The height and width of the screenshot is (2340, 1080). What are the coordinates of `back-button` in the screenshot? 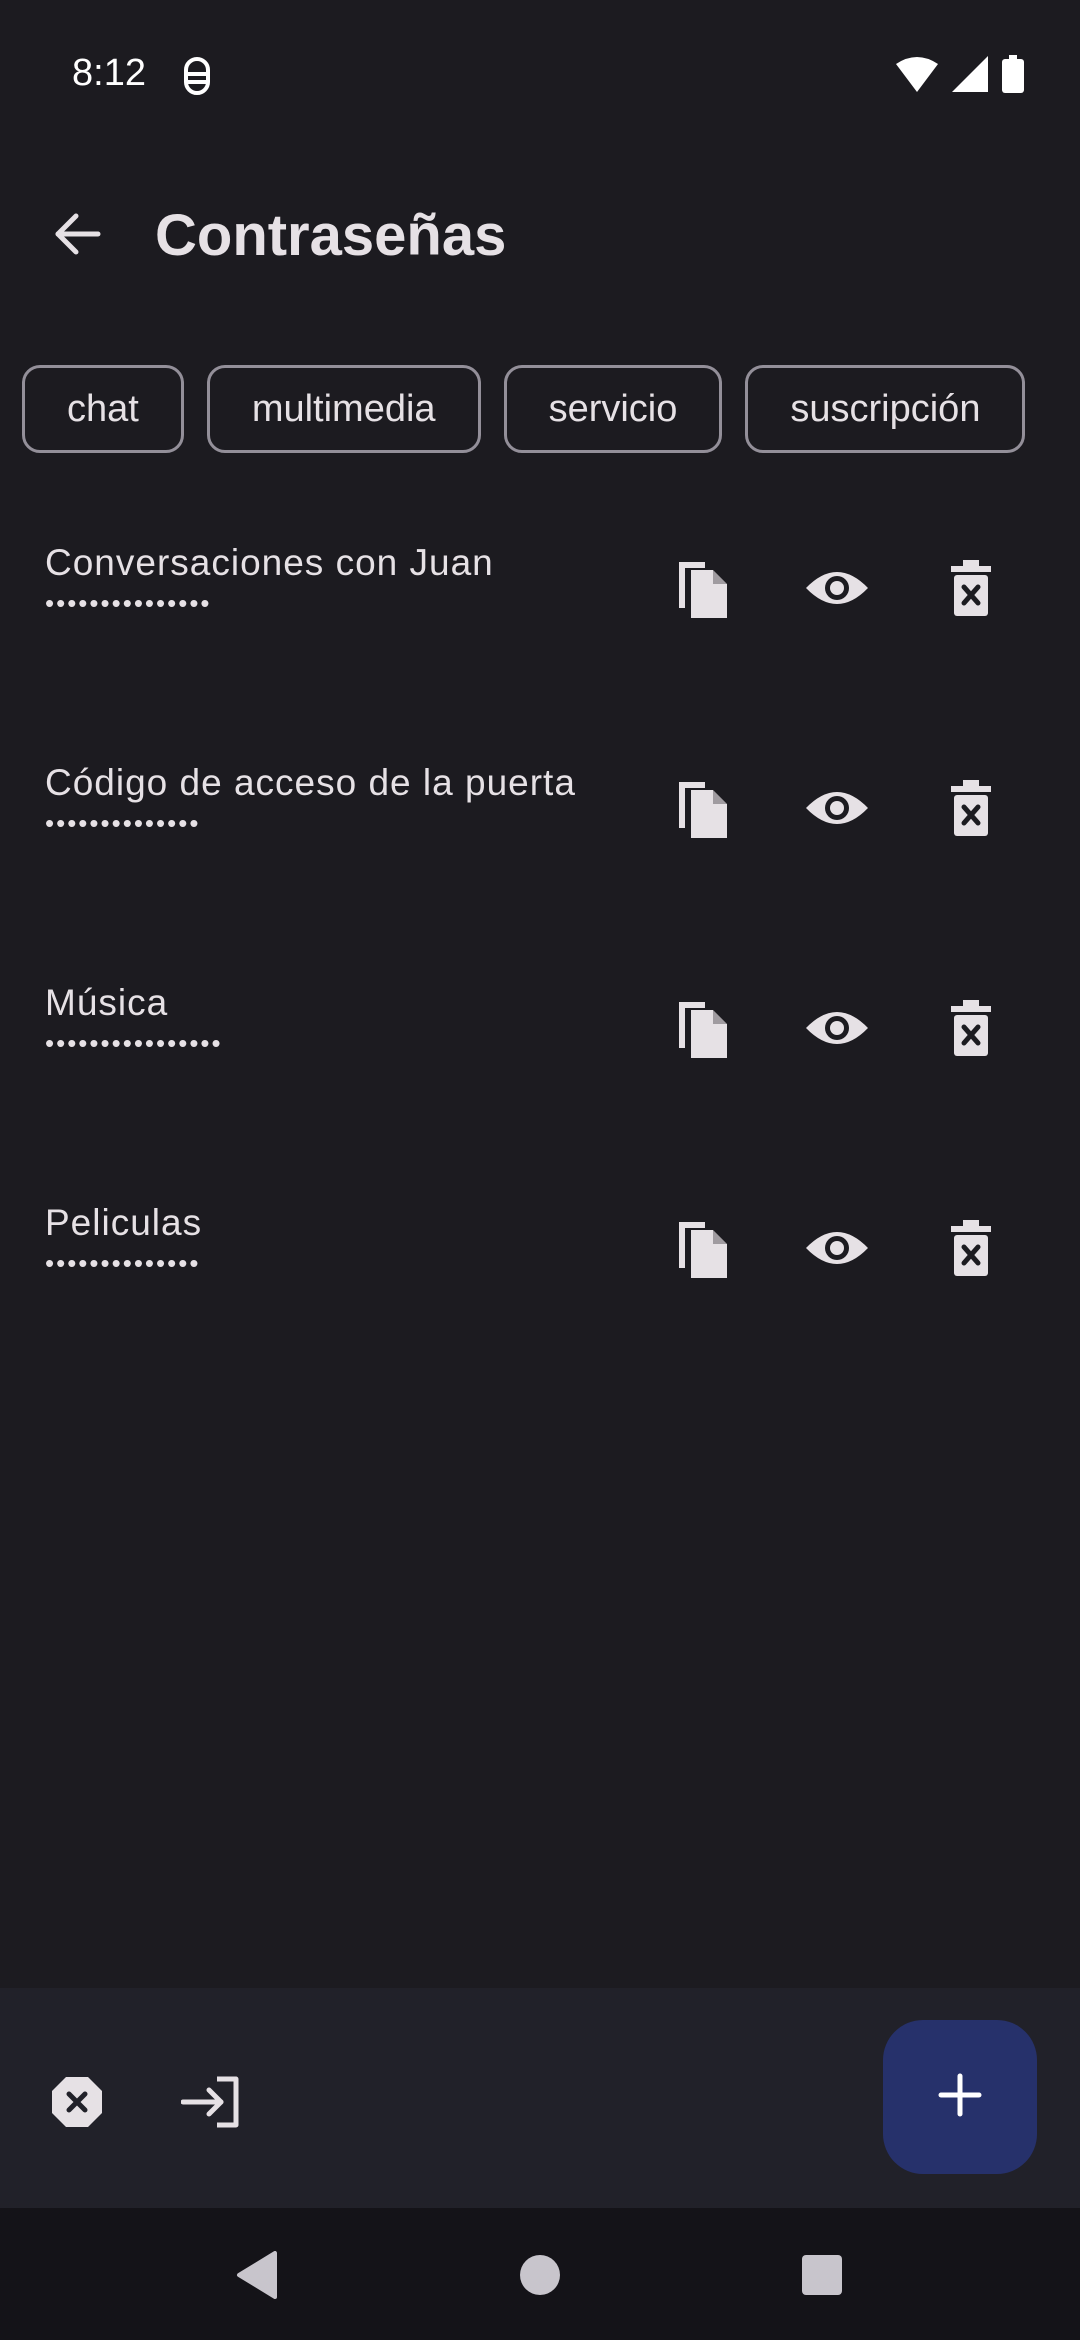 It's located at (78, 236).